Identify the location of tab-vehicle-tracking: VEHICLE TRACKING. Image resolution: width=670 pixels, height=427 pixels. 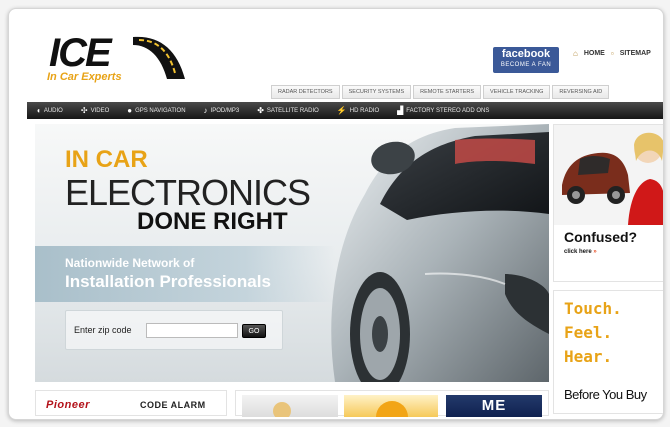
(517, 92).